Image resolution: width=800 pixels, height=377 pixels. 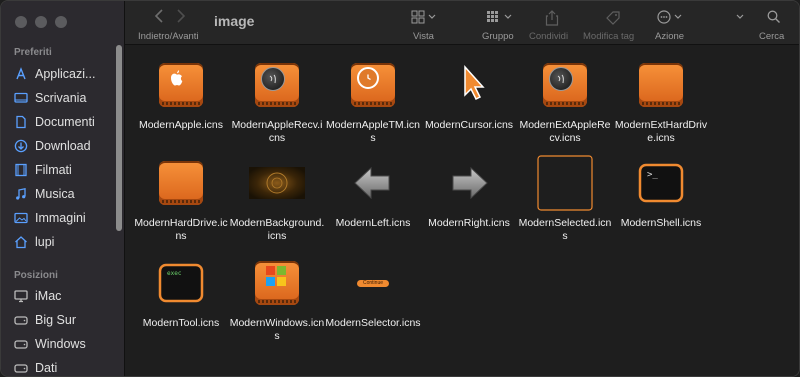 I want to click on sidebar-item-imac: iMac, so click(x=66, y=296).